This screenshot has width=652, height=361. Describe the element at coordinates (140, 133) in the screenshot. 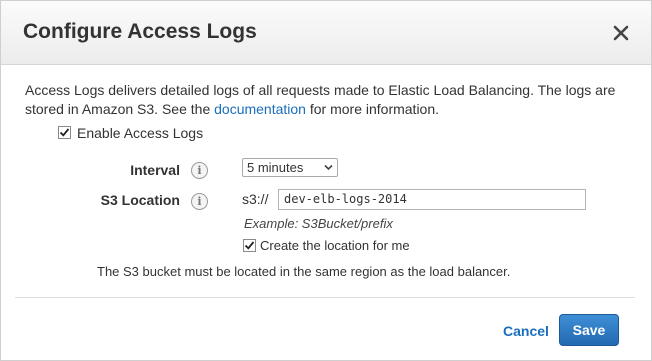

I see `enable-access-logs-label: Enable Access Logs` at that location.